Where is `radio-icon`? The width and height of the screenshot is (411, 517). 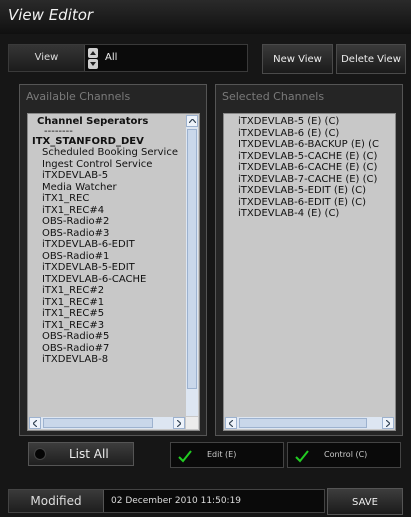 radio-icon is located at coordinates (40, 454).